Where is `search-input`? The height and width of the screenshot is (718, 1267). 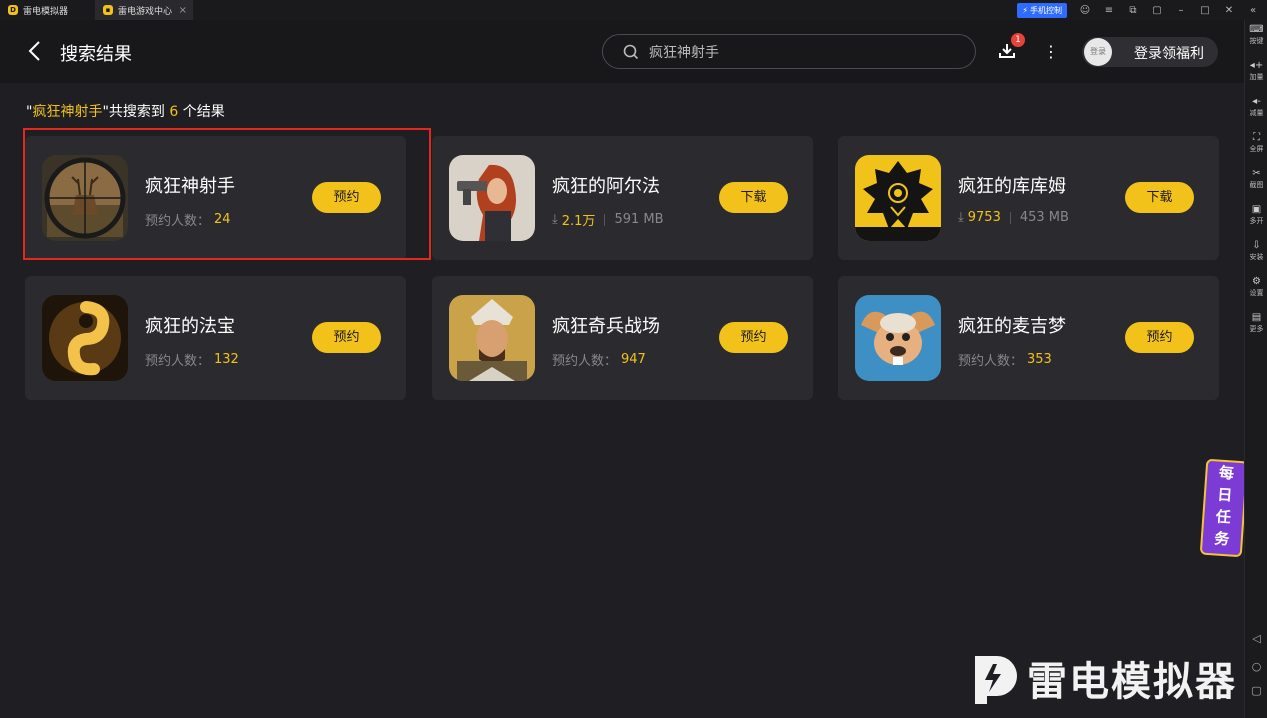
search-input is located at coordinates (799, 52).